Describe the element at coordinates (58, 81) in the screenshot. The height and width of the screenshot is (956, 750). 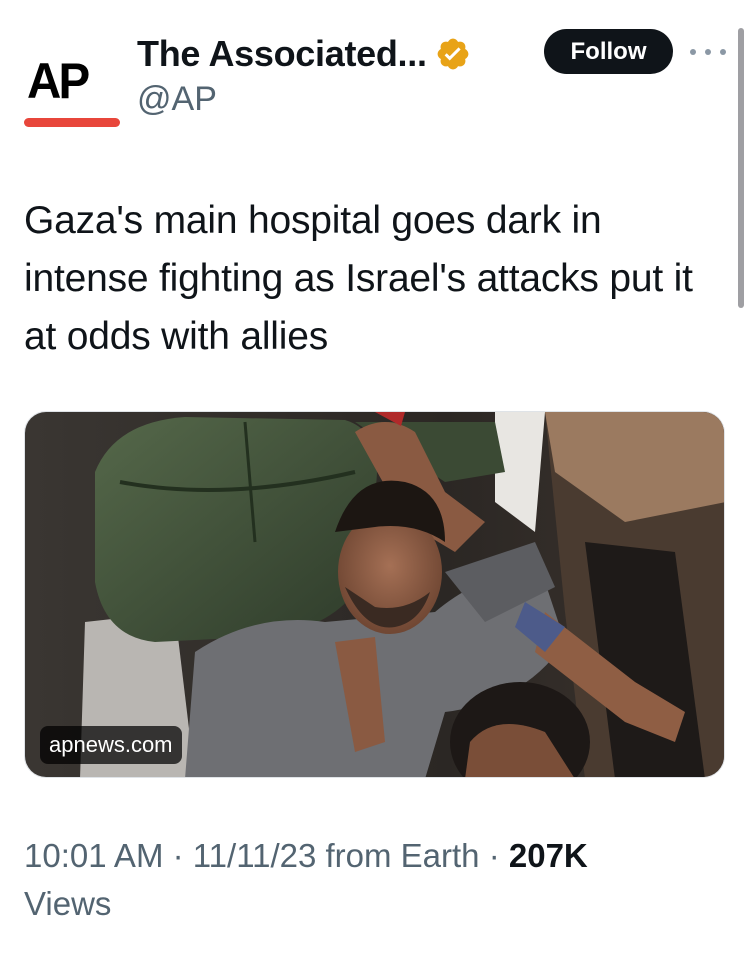
I see `ap-logo-text: AP` at that location.